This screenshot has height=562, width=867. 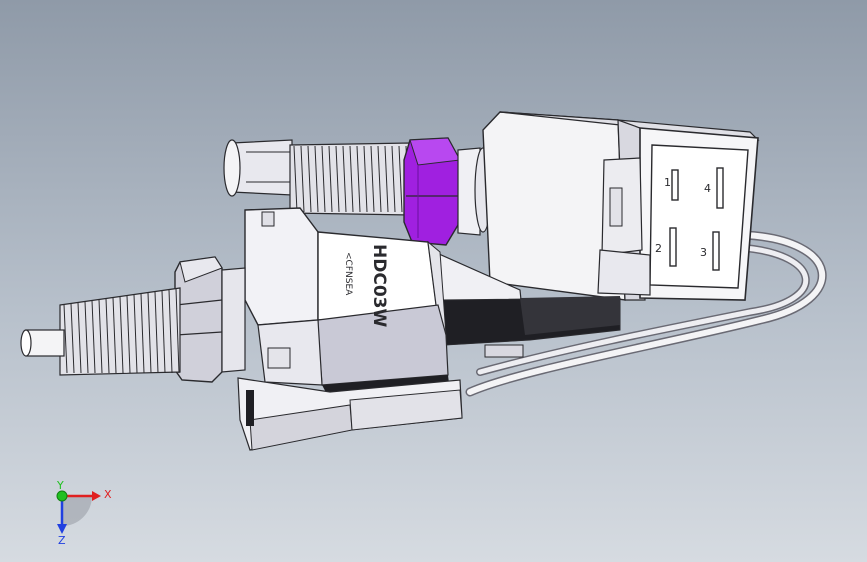 What do you see at coordinates (210, 319) in the screenshot?
I see `lower-hex-body` at bounding box center [210, 319].